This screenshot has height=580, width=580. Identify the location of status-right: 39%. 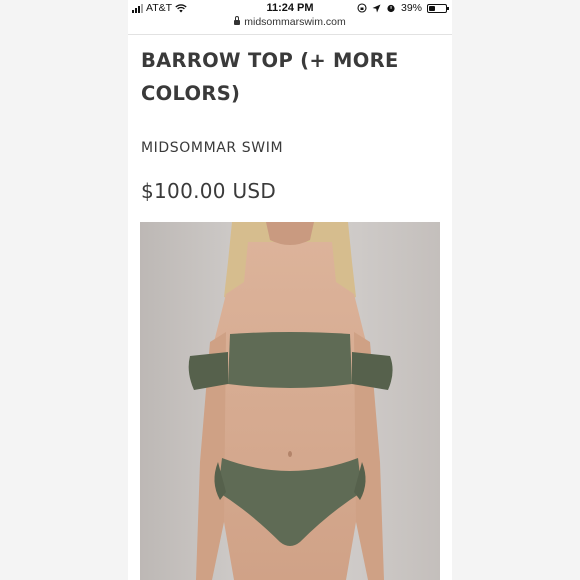
(403, 8).